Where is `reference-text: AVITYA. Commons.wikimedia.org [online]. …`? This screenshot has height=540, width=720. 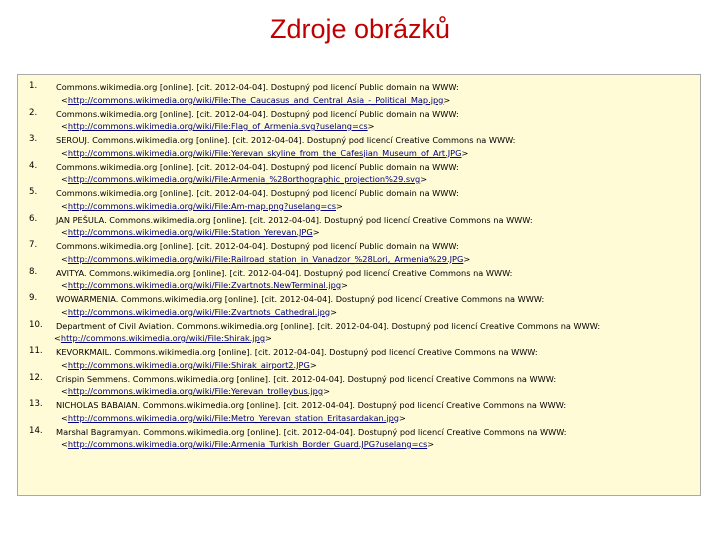 reference-text: AVITYA. Commons.wikimedia.org [online]. … is located at coordinates (284, 272).